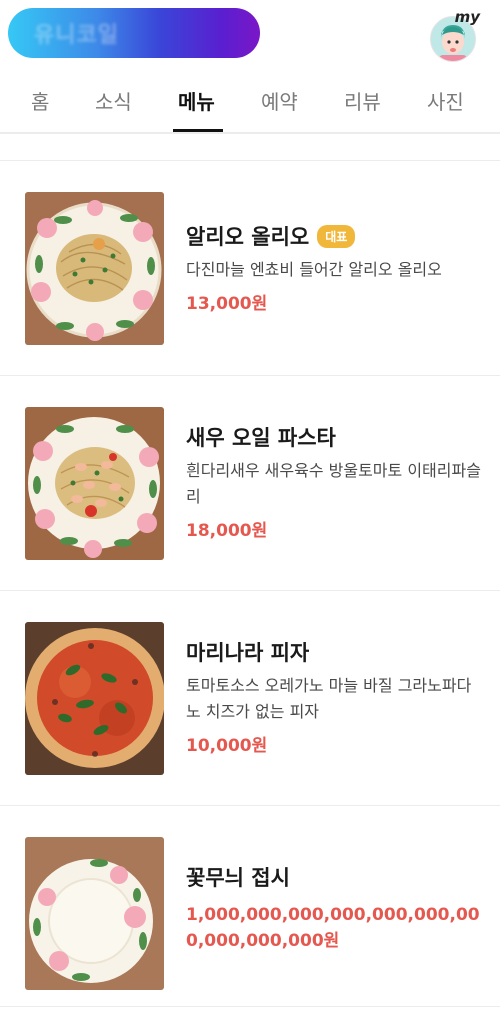 This screenshot has width=500, height=1012. Describe the element at coordinates (250, 1006) in the screenshot. I see `divider` at that location.